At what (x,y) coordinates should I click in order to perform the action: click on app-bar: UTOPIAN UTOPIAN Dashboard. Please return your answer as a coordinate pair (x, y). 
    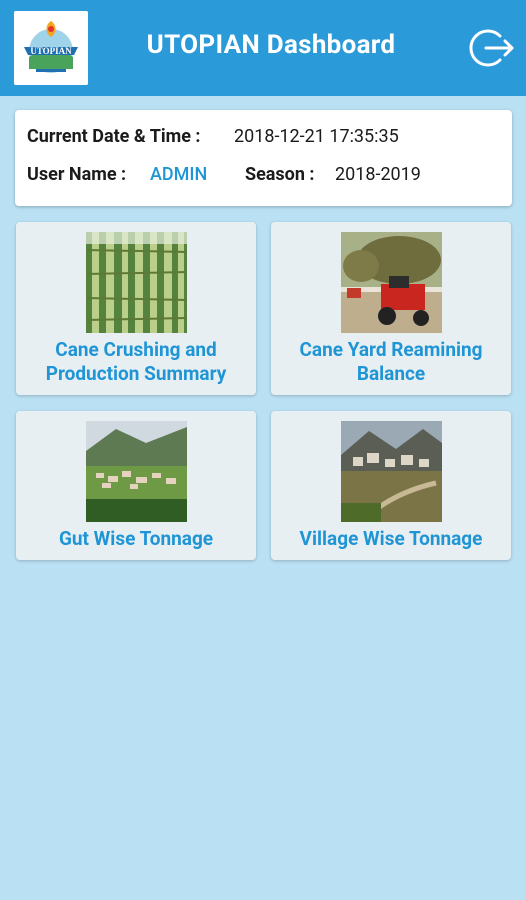
    Looking at the image, I should click on (263, 48).